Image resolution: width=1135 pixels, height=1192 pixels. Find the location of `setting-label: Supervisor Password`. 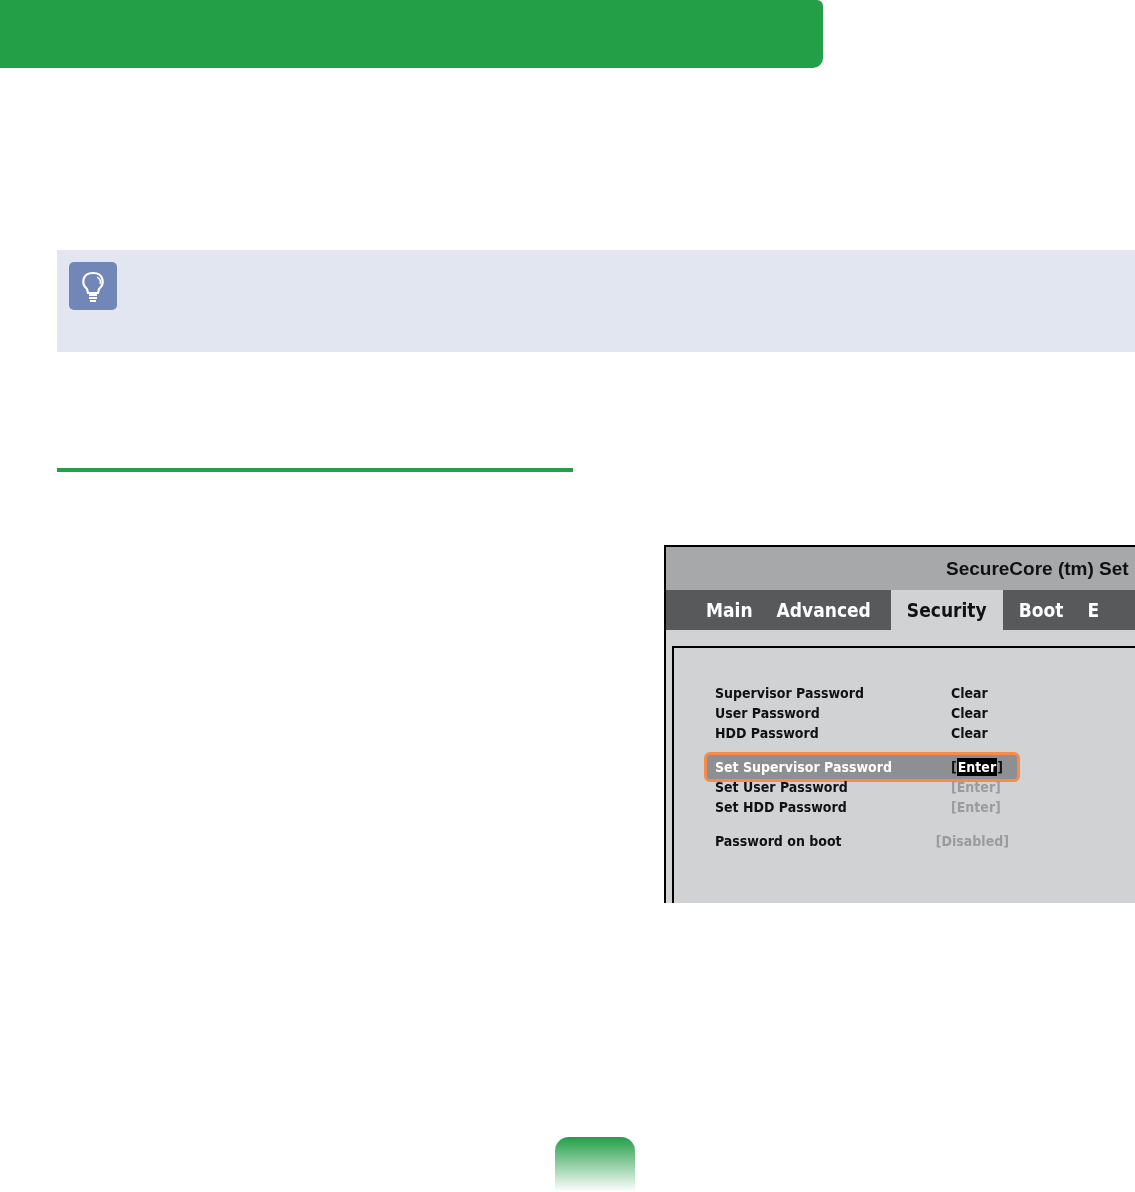

setting-label: Supervisor Password is located at coordinates (790, 693).